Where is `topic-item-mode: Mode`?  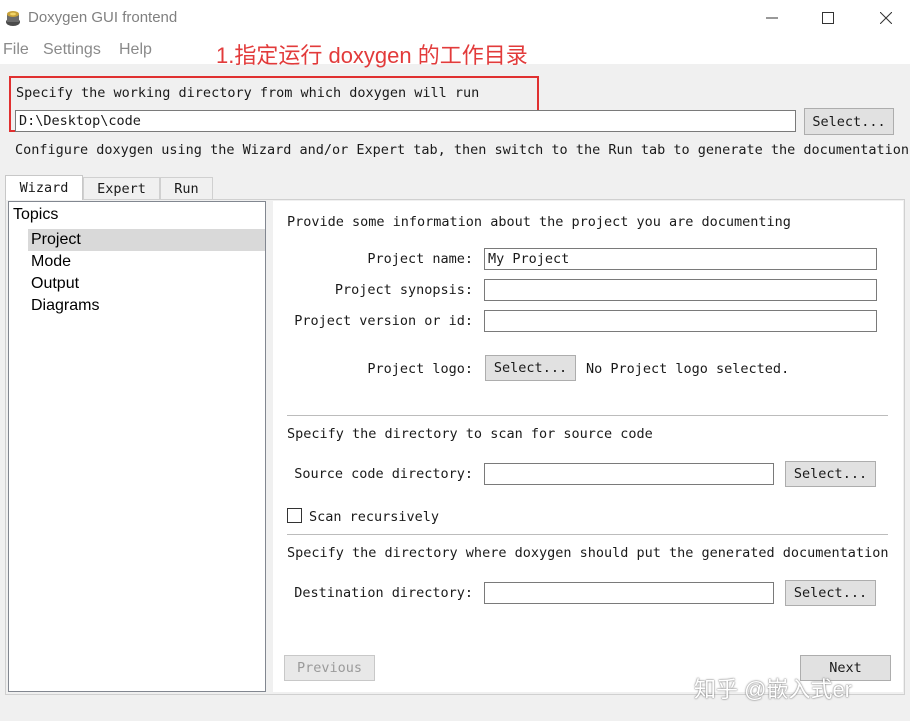 topic-item-mode: Mode is located at coordinates (146, 262).